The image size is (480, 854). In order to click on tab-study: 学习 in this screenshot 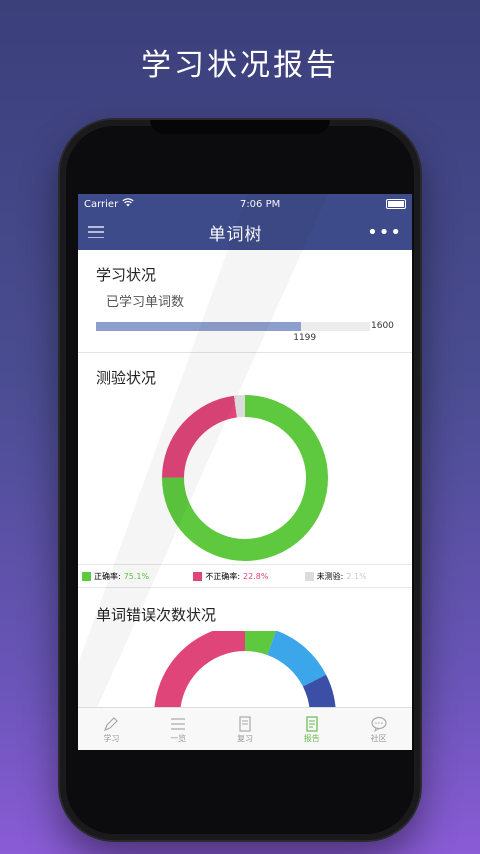, I will do `click(111, 729)`.